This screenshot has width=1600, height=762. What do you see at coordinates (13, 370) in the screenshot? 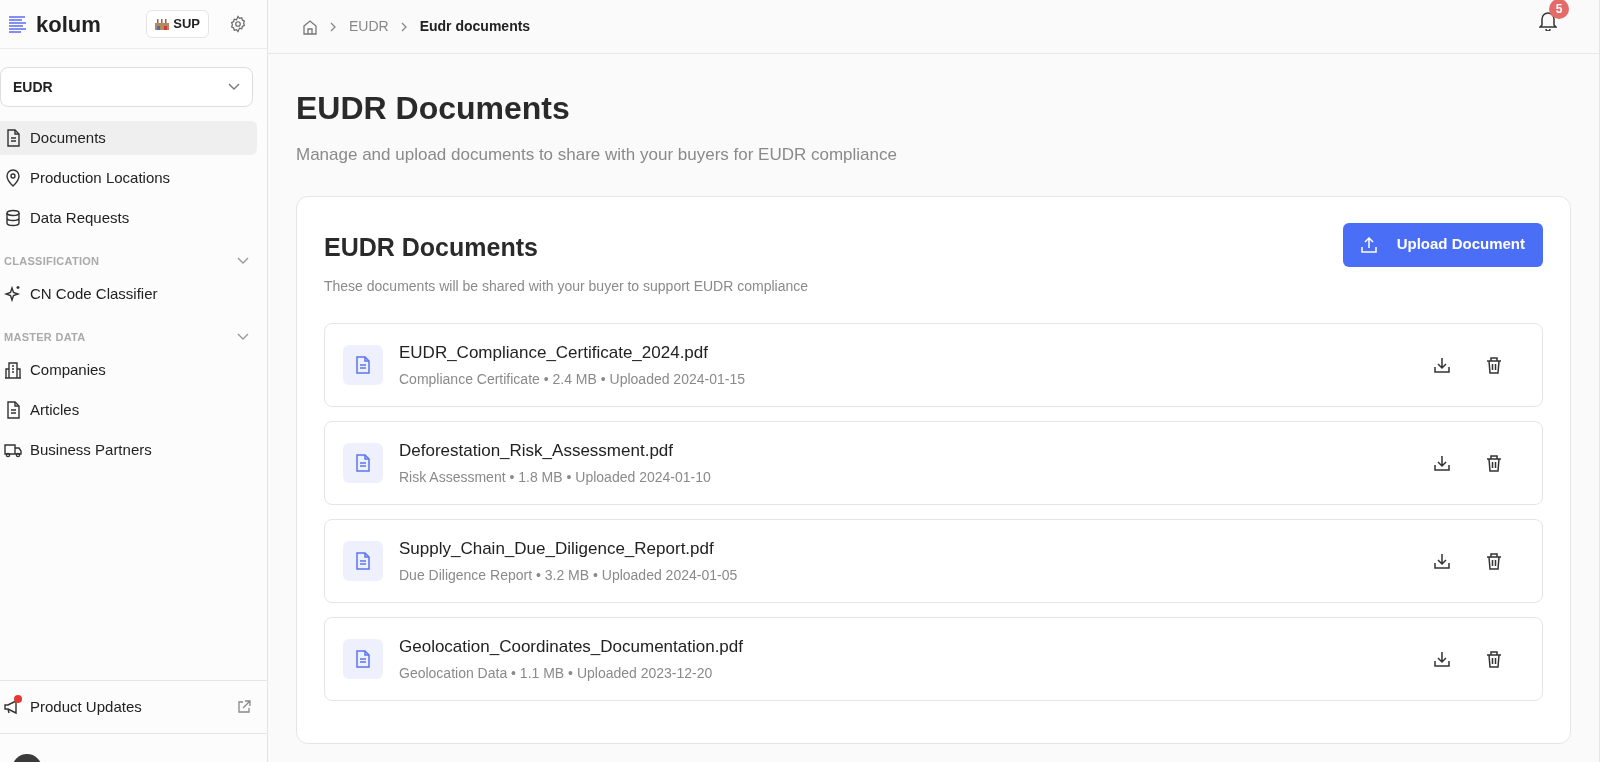
I see `building-icon` at bounding box center [13, 370].